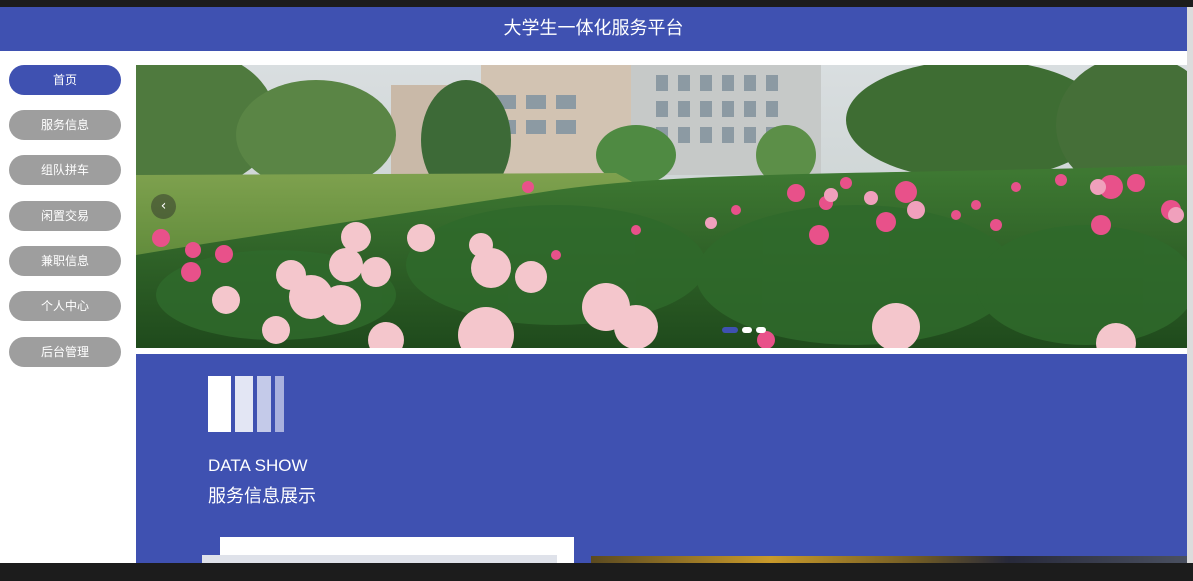 This screenshot has height=581, width=1193. I want to click on nav-item-carpool: 组队拼车, so click(65, 170).